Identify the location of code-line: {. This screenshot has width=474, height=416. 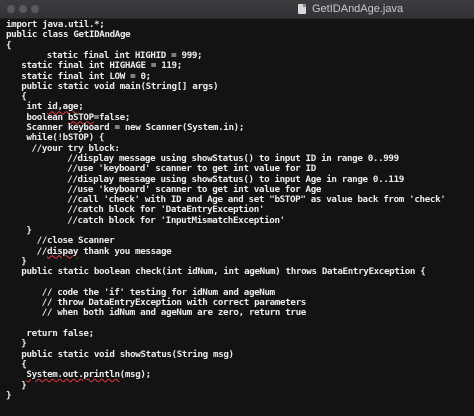
(9, 45).